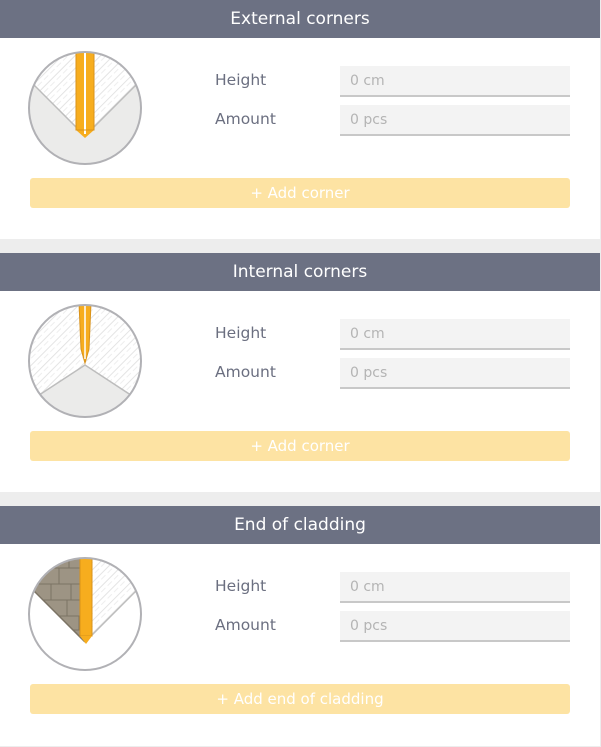 The width and height of the screenshot is (601, 747). I want to click on external-corner-illustration-icon, so click(85, 108).